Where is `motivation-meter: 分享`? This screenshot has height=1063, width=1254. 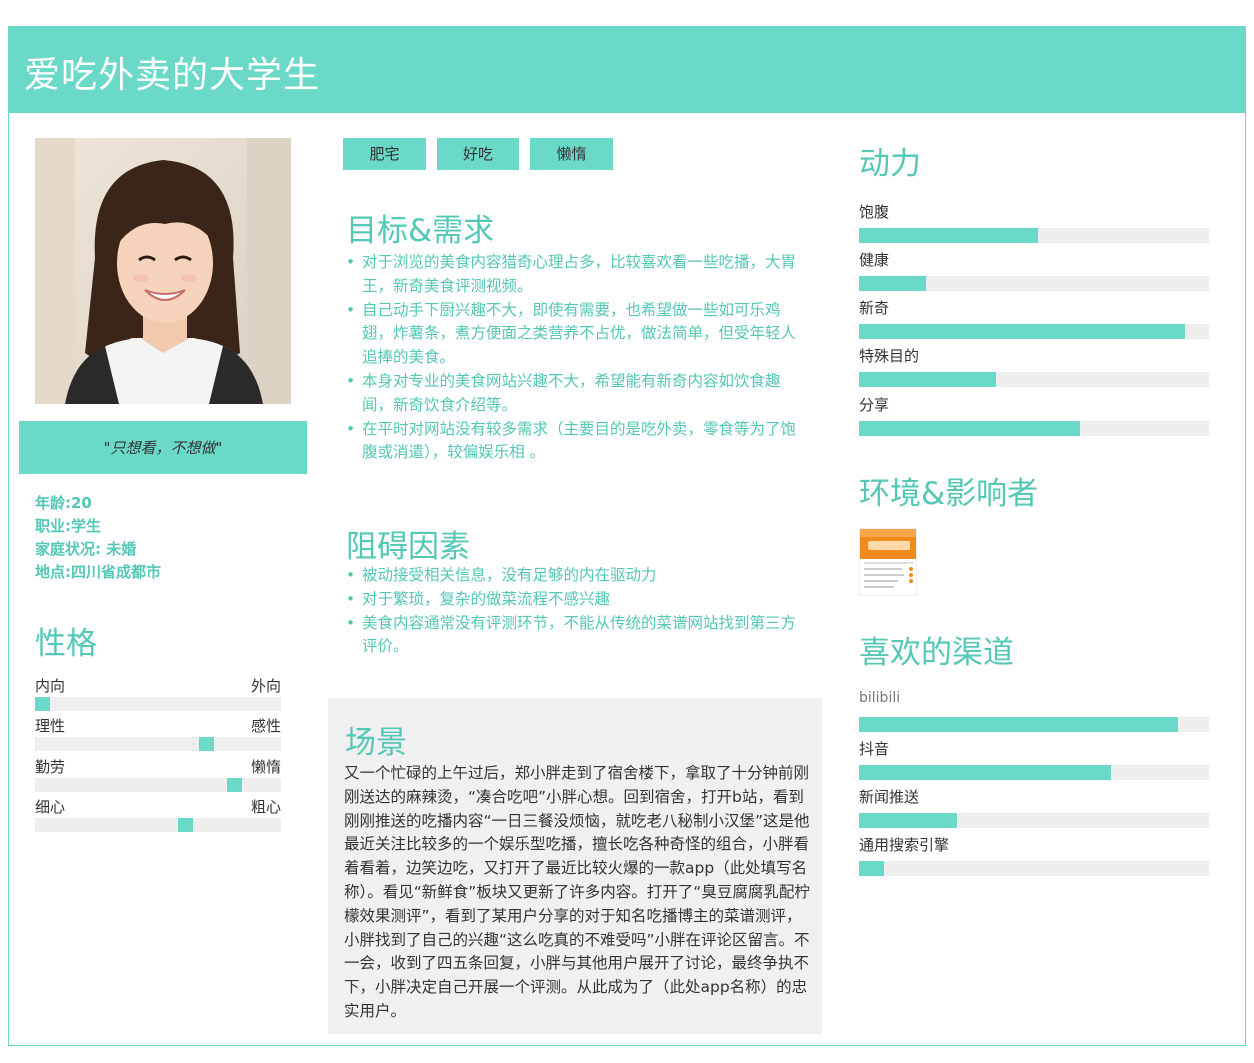 motivation-meter: 分享 is located at coordinates (1034, 418).